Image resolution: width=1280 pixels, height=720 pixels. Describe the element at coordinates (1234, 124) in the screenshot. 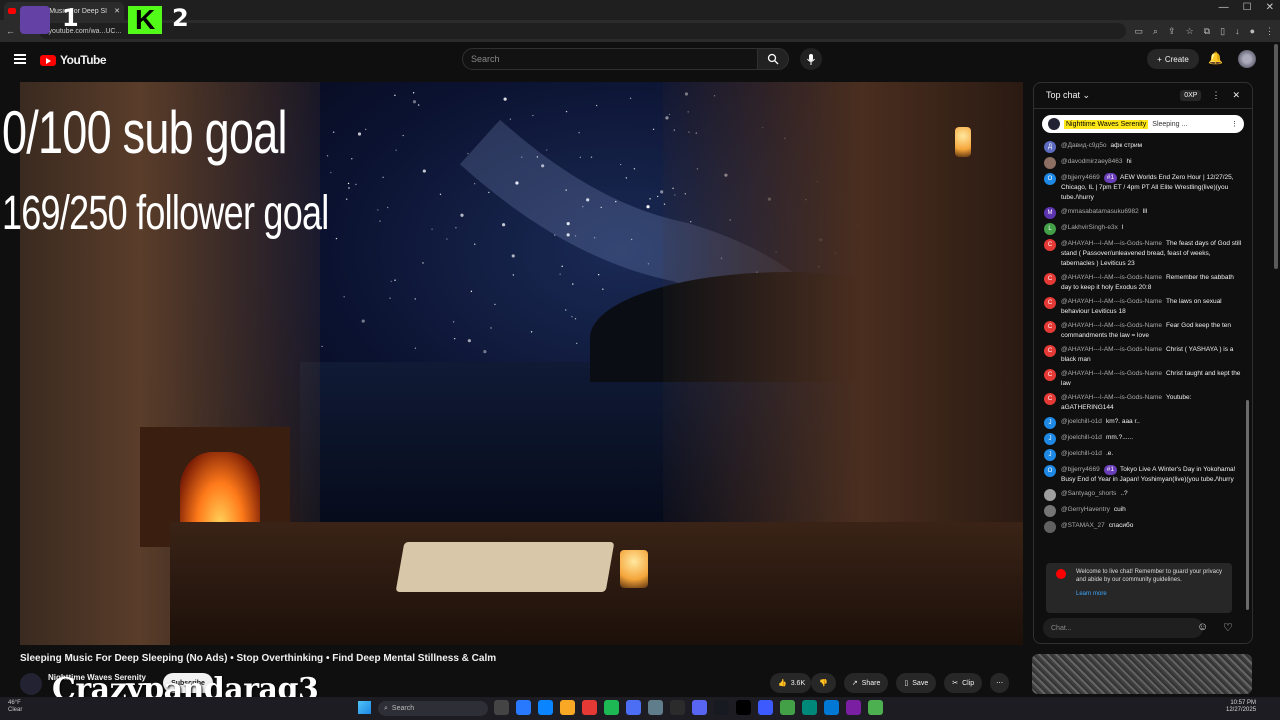

I see `pinned-more-icon: ⋮` at that location.